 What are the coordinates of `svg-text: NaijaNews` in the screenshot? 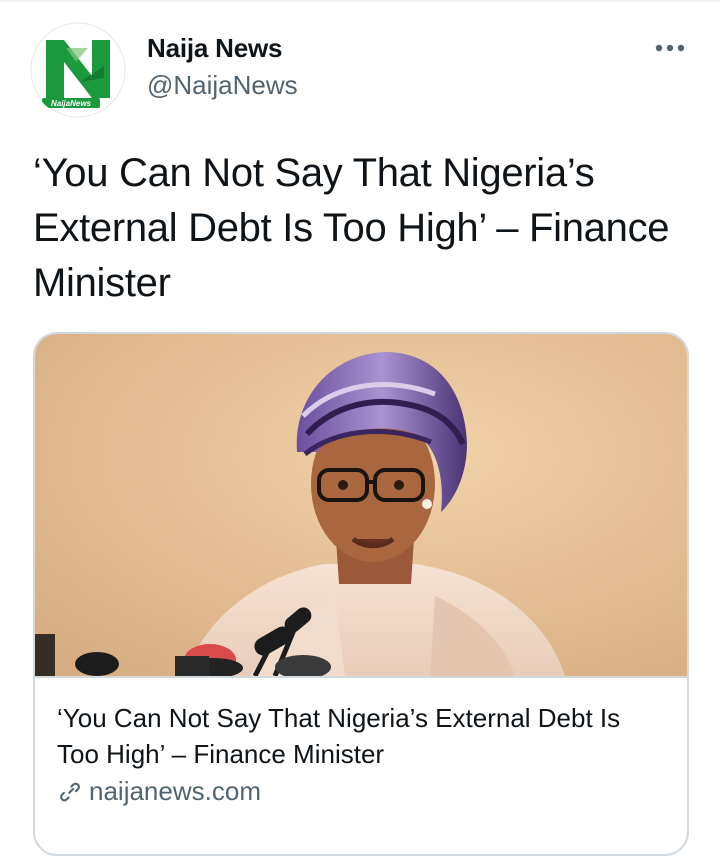 It's located at (71, 103).